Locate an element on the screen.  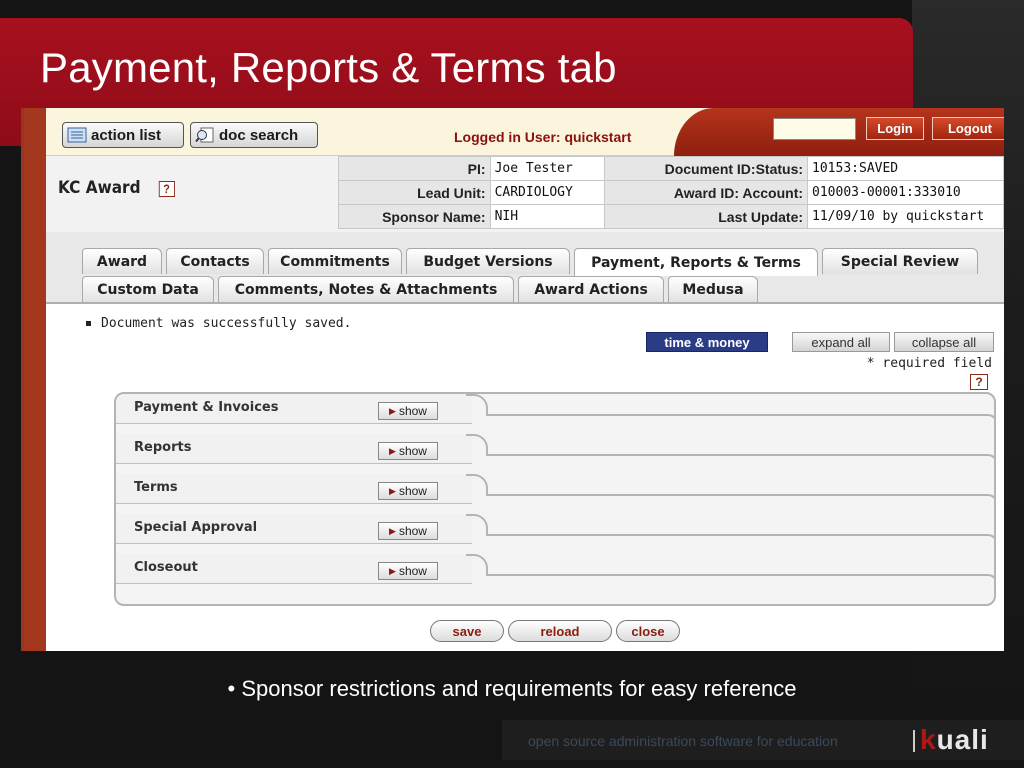
document-id-label: Document ID:Status: is located at coordinates (706, 168).